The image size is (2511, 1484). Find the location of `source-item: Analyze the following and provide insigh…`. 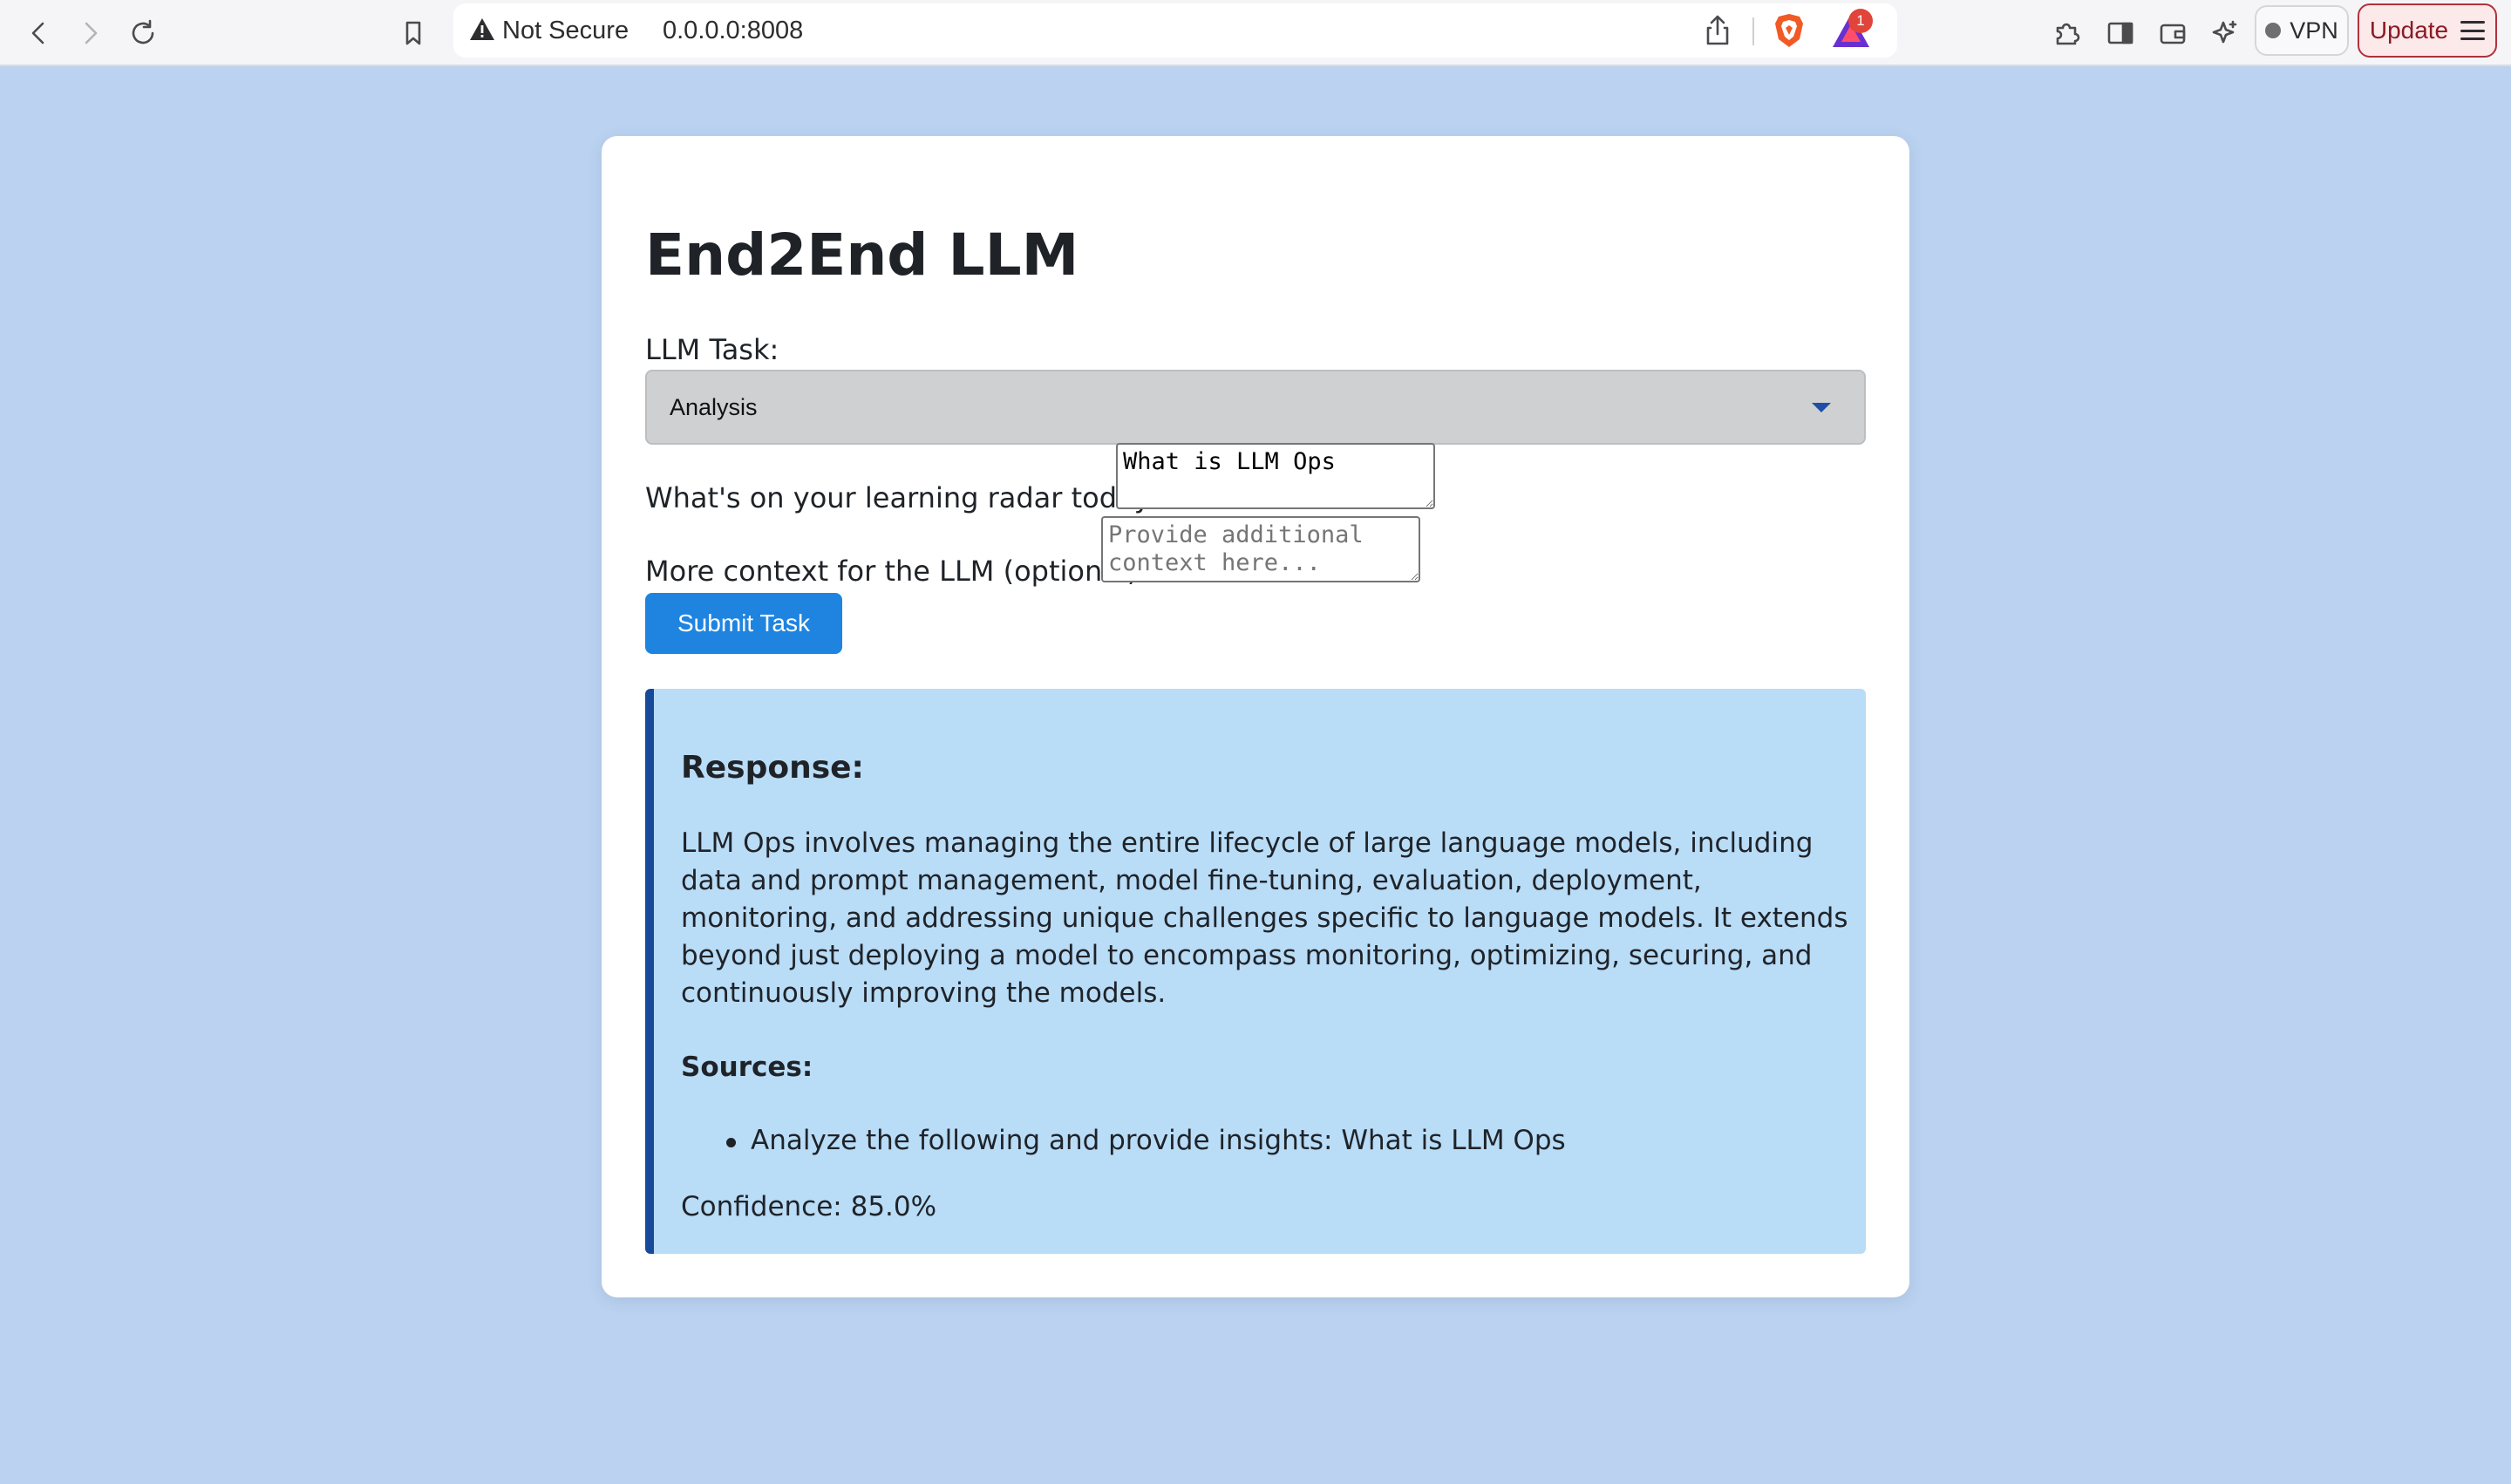

source-item: Analyze the following and provide insigh… is located at coordinates (1123, 1140).